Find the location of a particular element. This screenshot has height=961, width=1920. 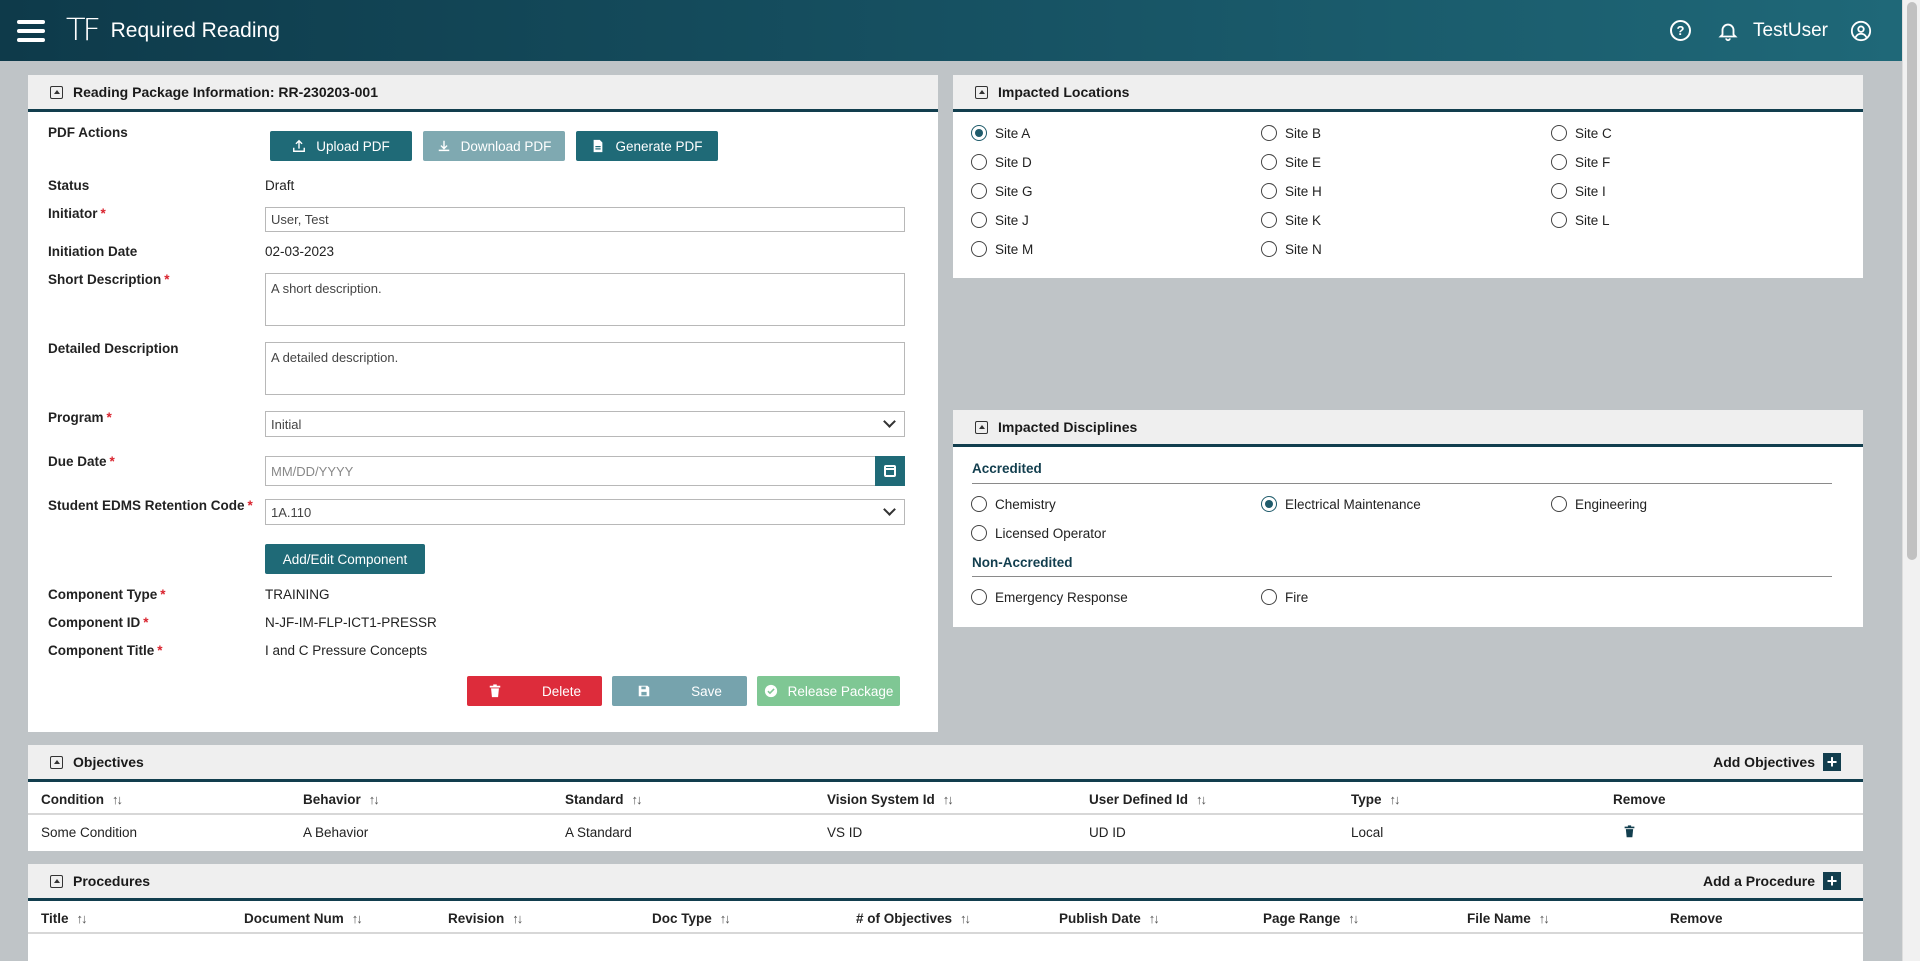

due-date-input is located at coordinates (570, 471).